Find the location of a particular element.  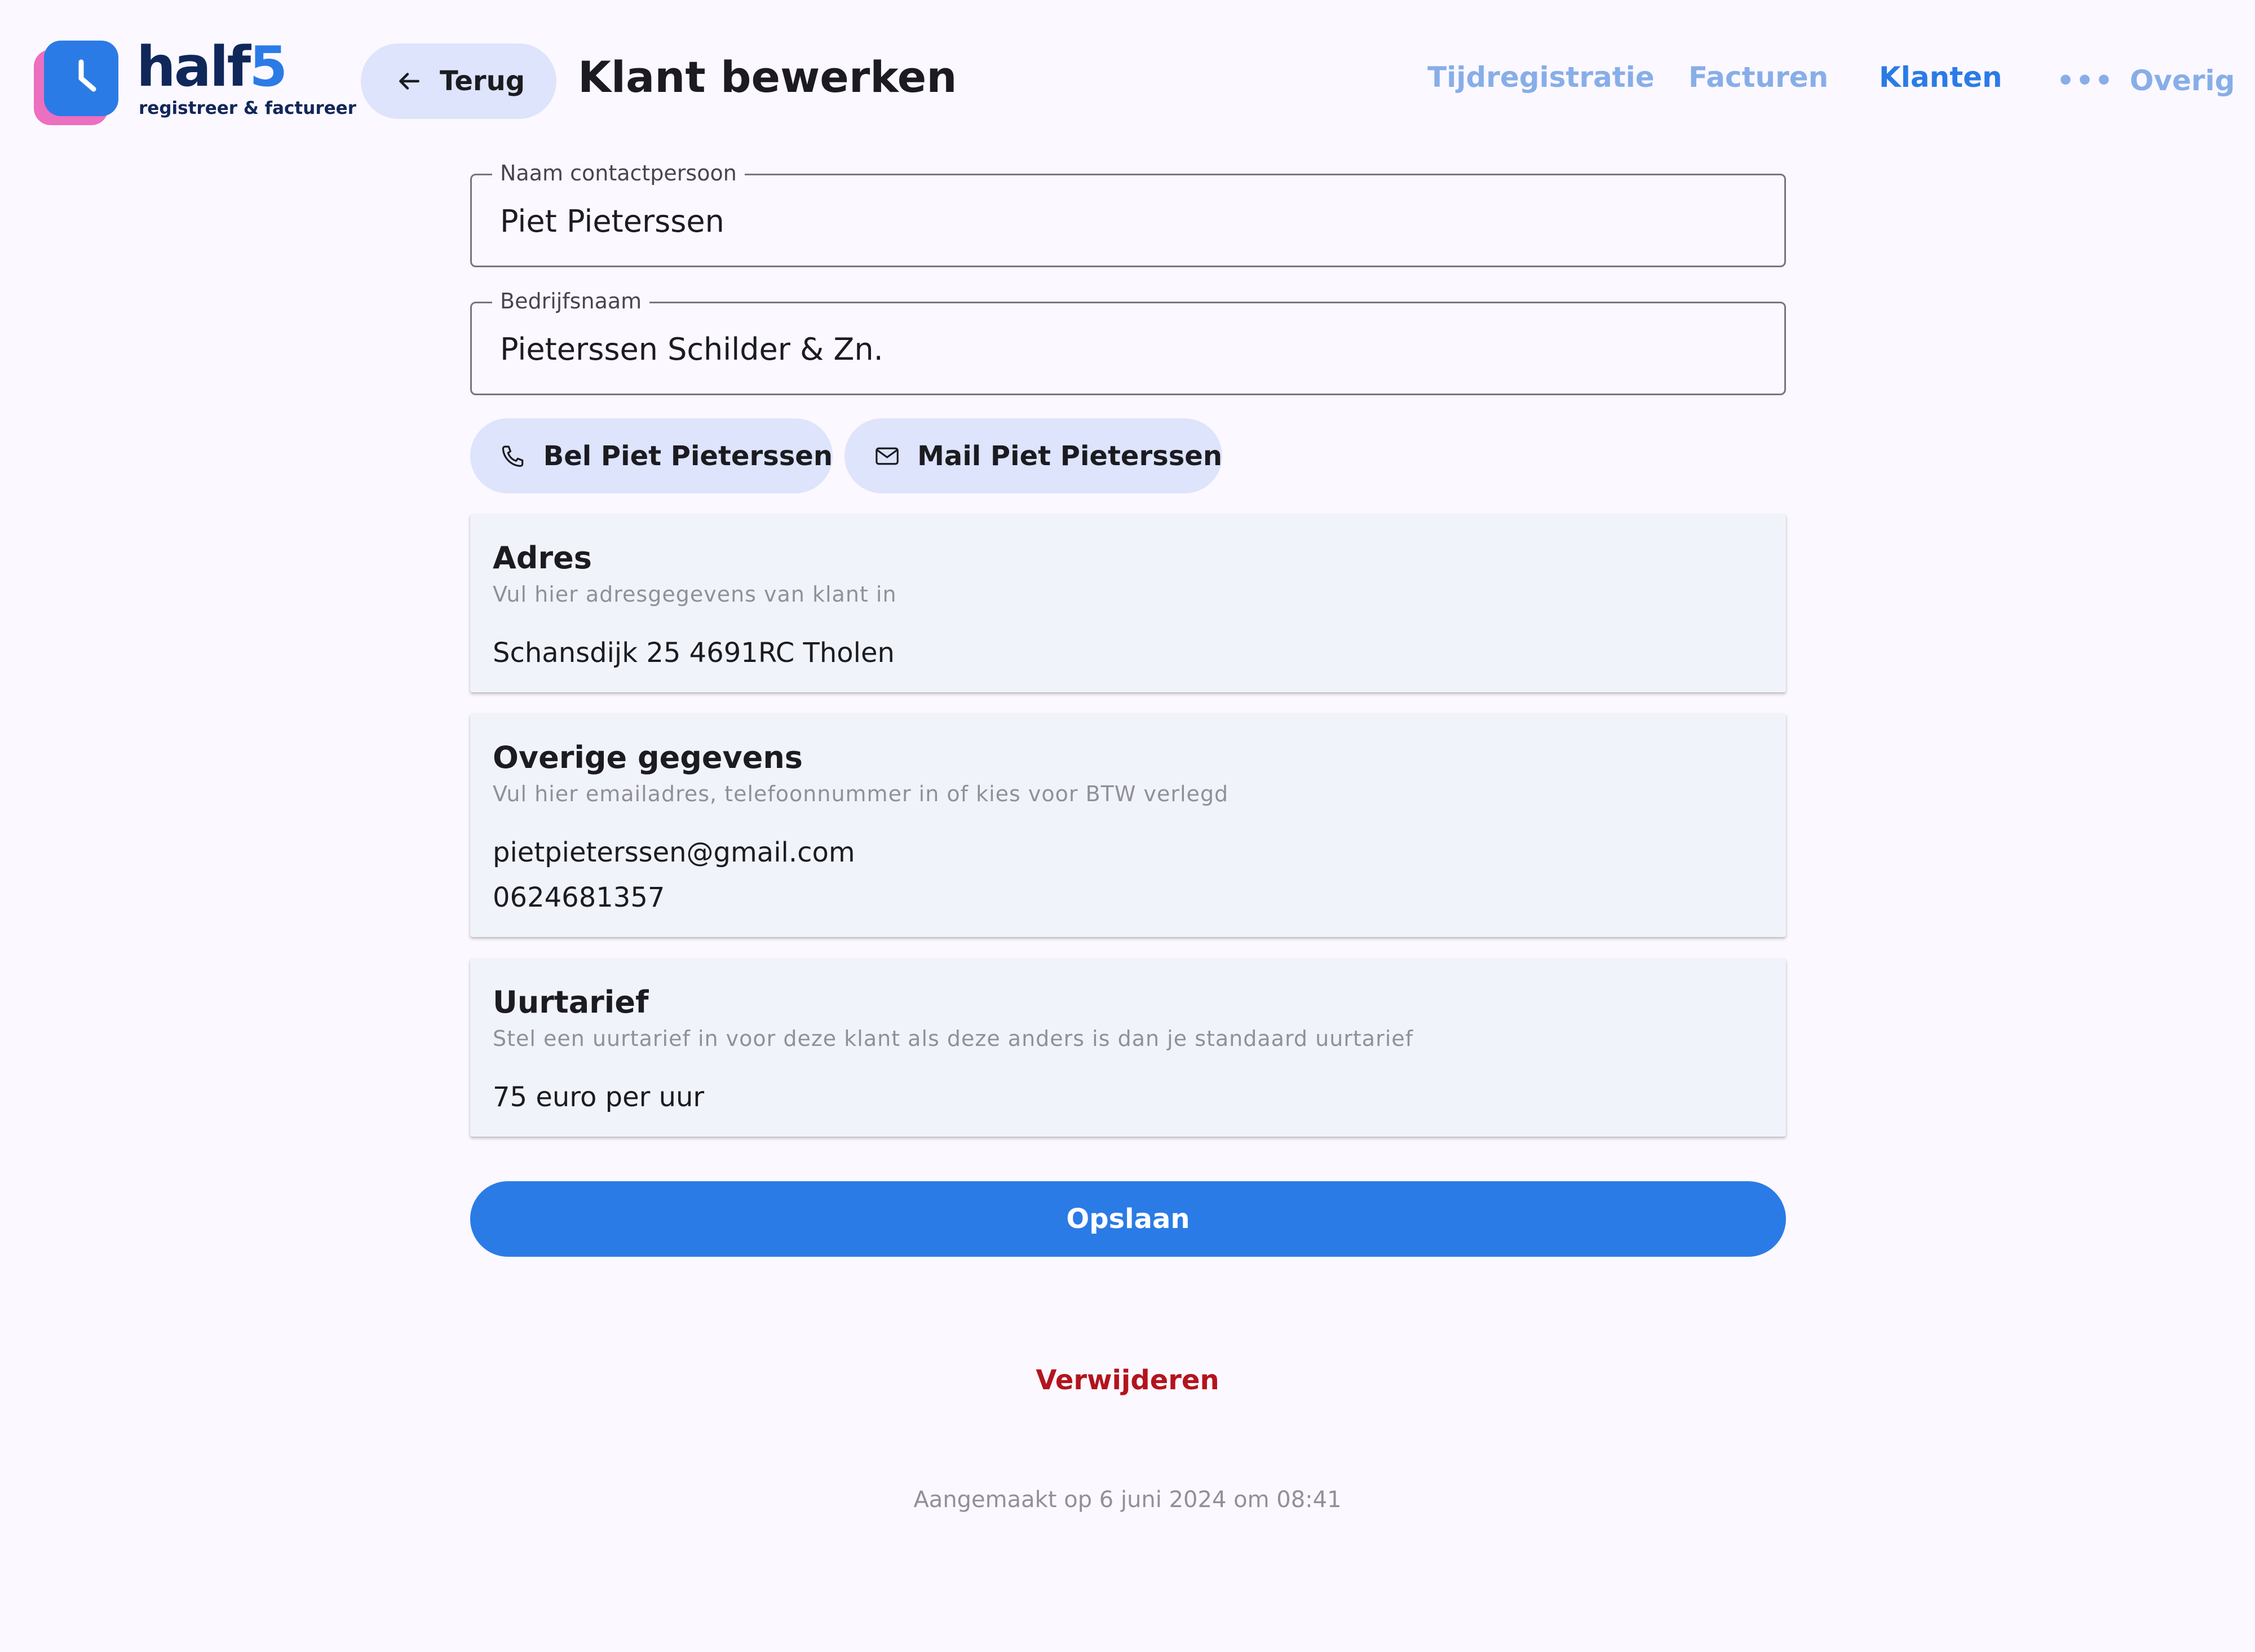

contact-name-label: Naam contactpersoon is located at coordinates (618, 173).